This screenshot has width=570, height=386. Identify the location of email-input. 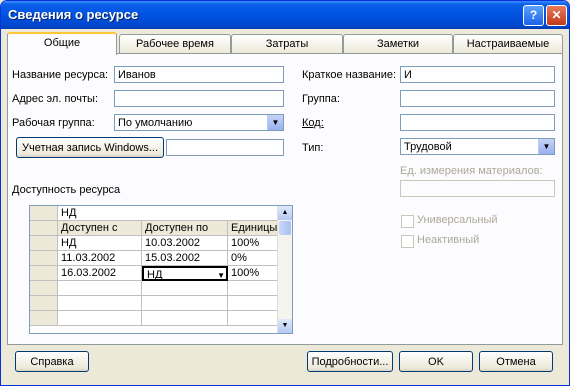
(199, 98).